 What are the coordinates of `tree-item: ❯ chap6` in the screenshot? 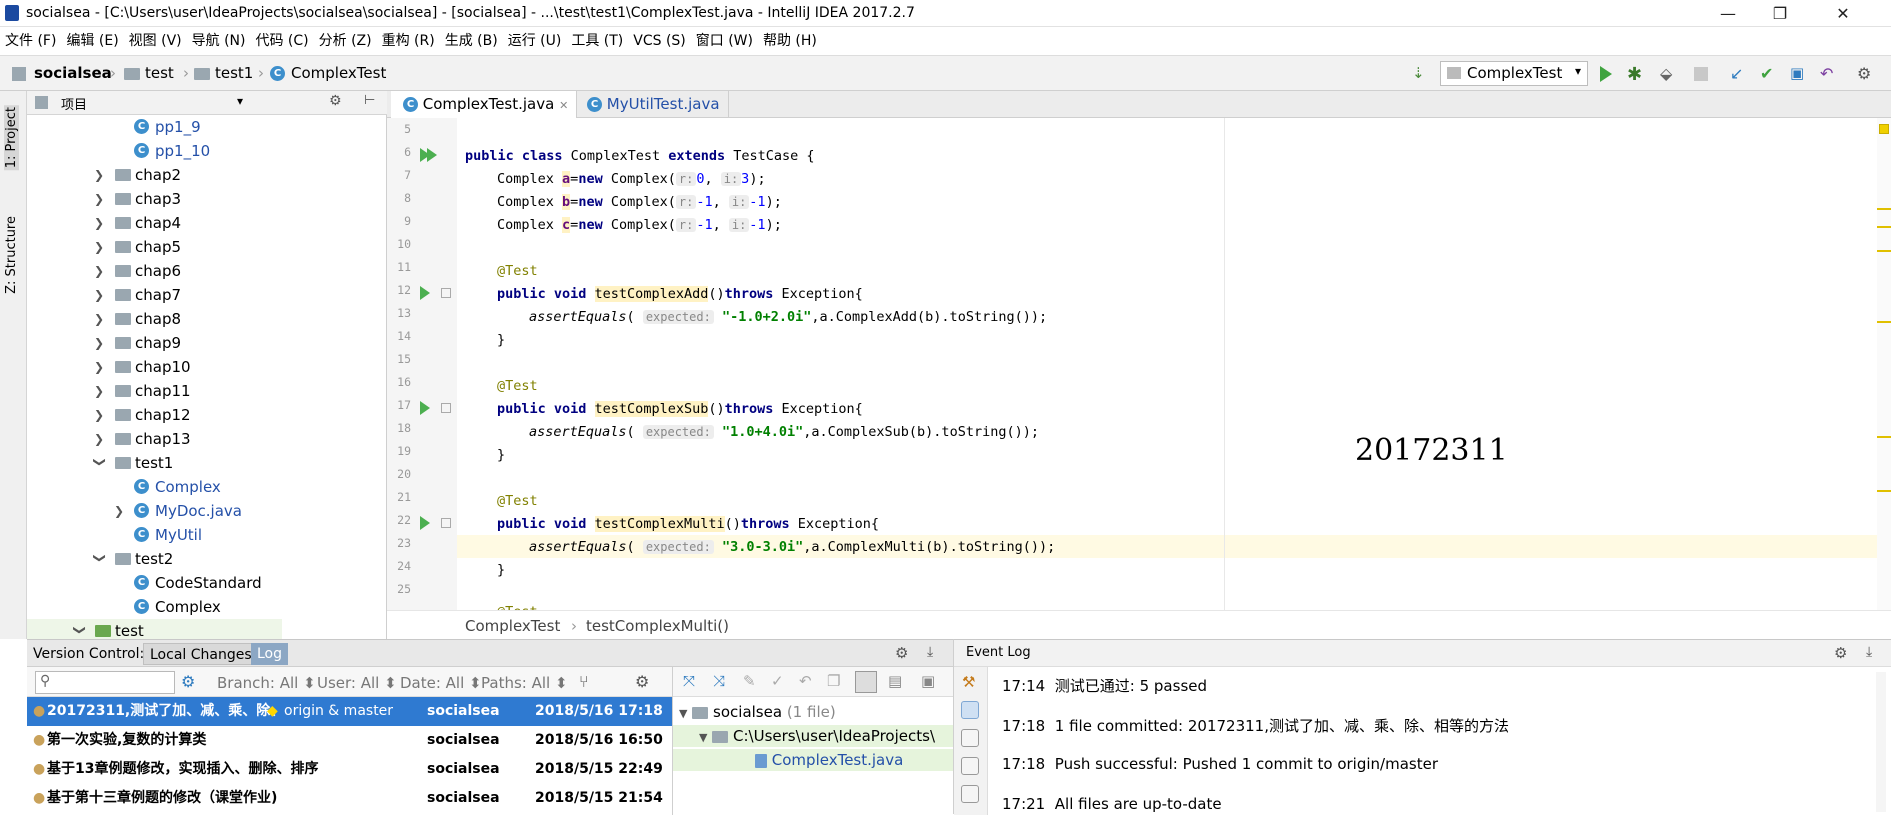 It's located at (207, 271).